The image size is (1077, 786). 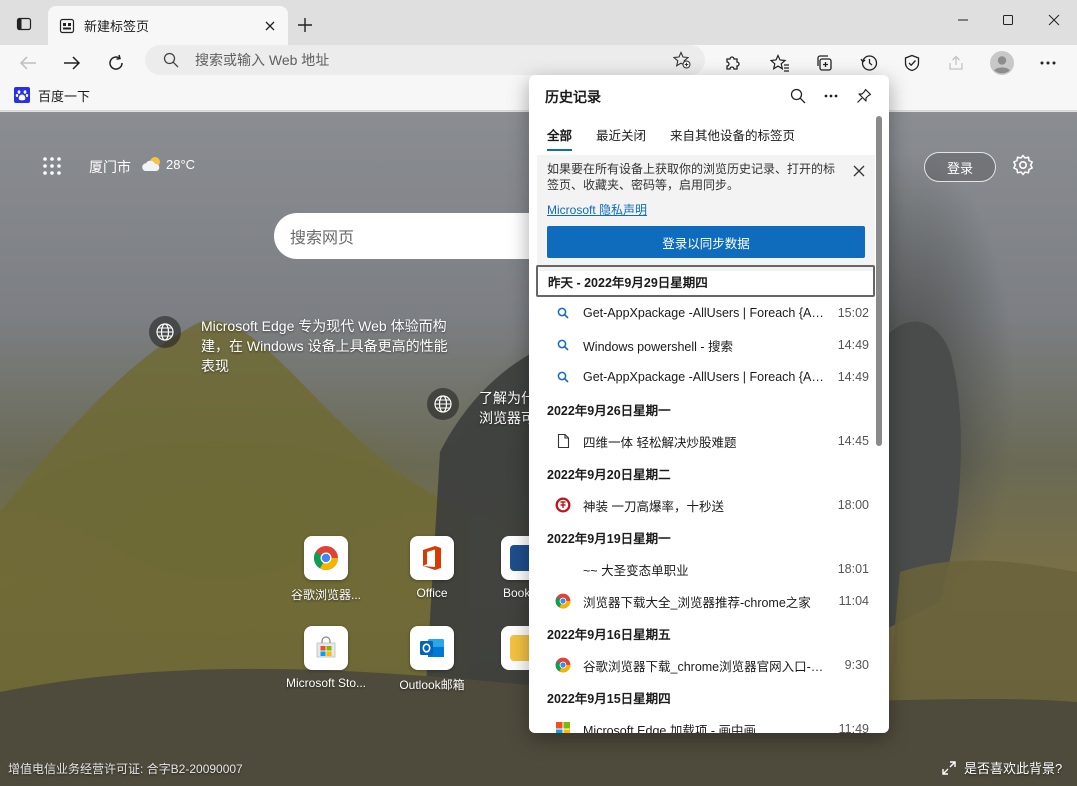 What do you see at coordinates (515, 558) in the screenshot?
I see `booking-icon` at bounding box center [515, 558].